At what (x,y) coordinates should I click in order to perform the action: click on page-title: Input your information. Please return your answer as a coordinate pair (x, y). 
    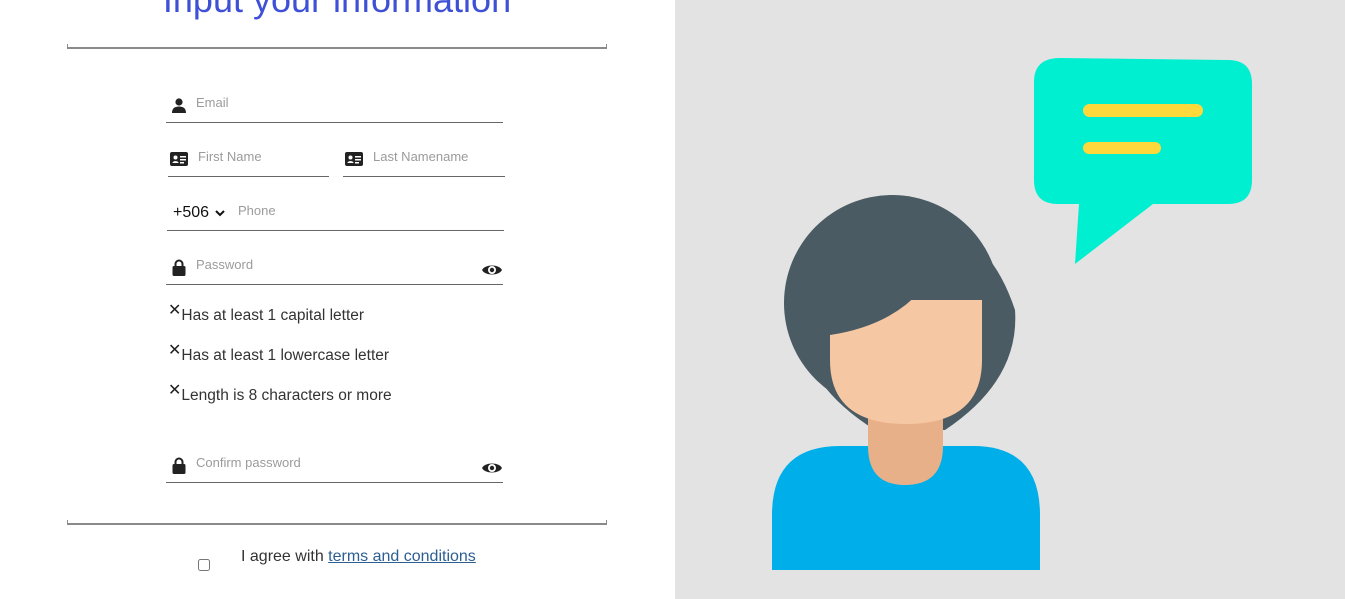
    Looking at the image, I should click on (337, 11).